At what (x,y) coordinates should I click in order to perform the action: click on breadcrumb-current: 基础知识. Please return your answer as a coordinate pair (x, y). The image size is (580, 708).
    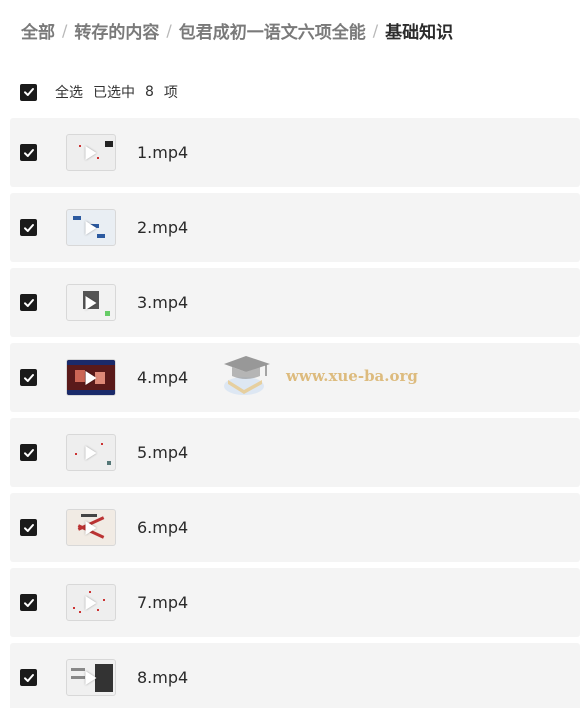
    Looking at the image, I should click on (419, 33).